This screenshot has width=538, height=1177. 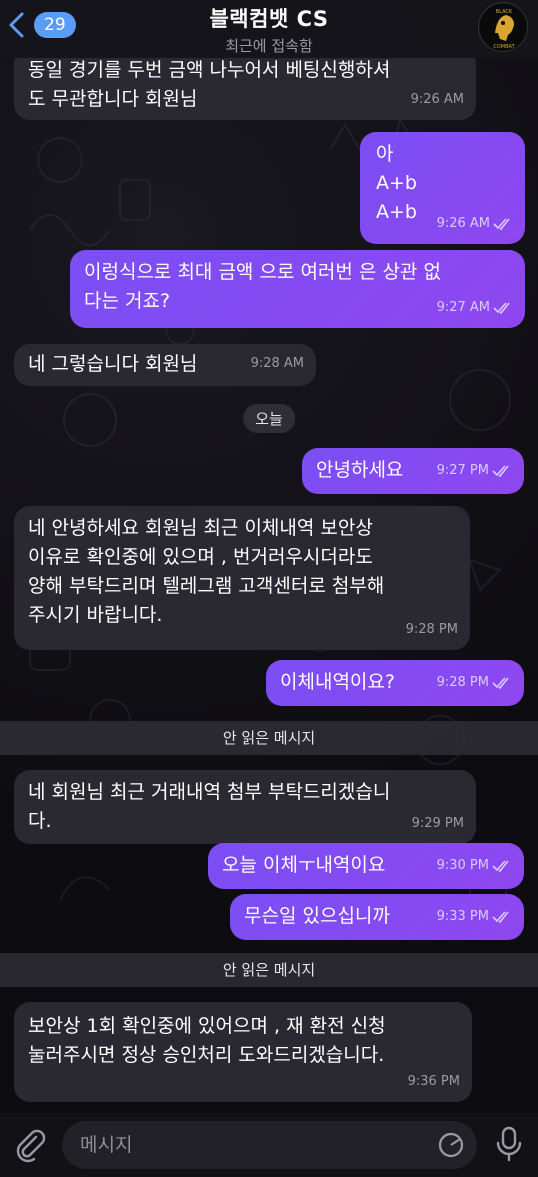 What do you see at coordinates (200, 528) in the screenshot?
I see `message-text: 네 안녕하세요 회원님 최근 이체내역 보안상` at bounding box center [200, 528].